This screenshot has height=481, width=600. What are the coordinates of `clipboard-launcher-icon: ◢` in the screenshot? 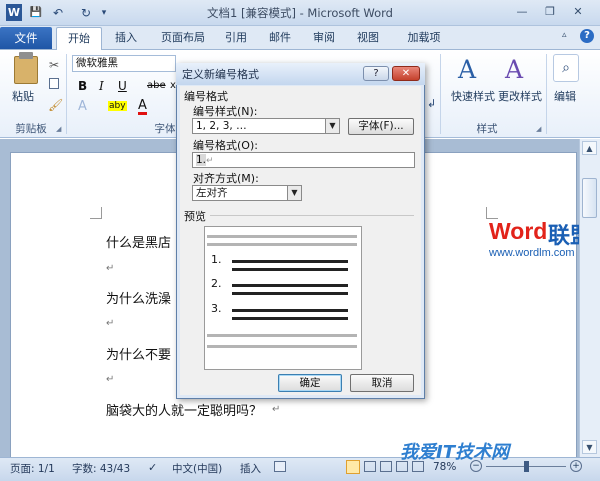 It's located at (58, 129).